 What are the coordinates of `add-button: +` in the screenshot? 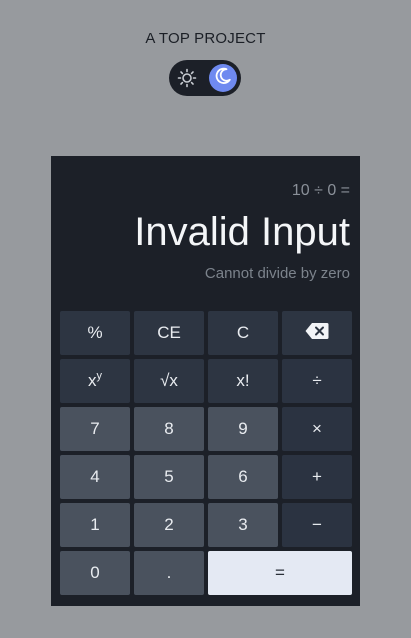 It's located at (317, 477).